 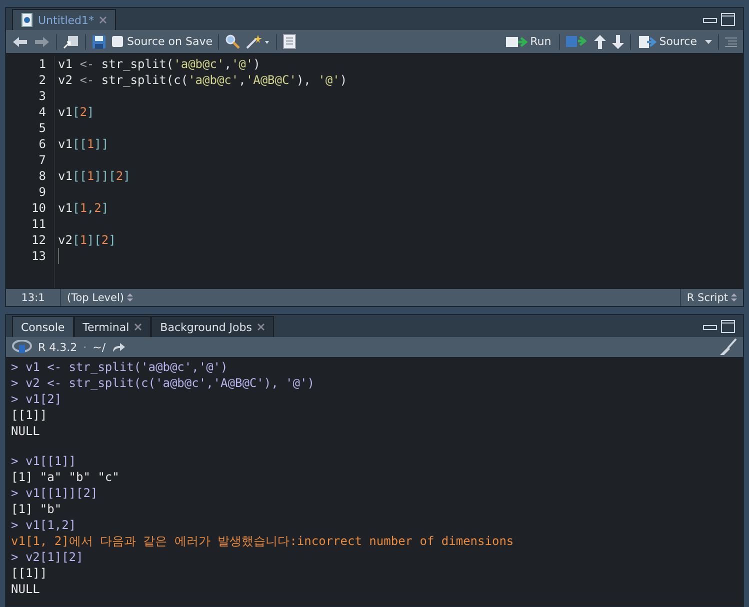 I want to click on line-number: 6, so click(x=42, y=144).